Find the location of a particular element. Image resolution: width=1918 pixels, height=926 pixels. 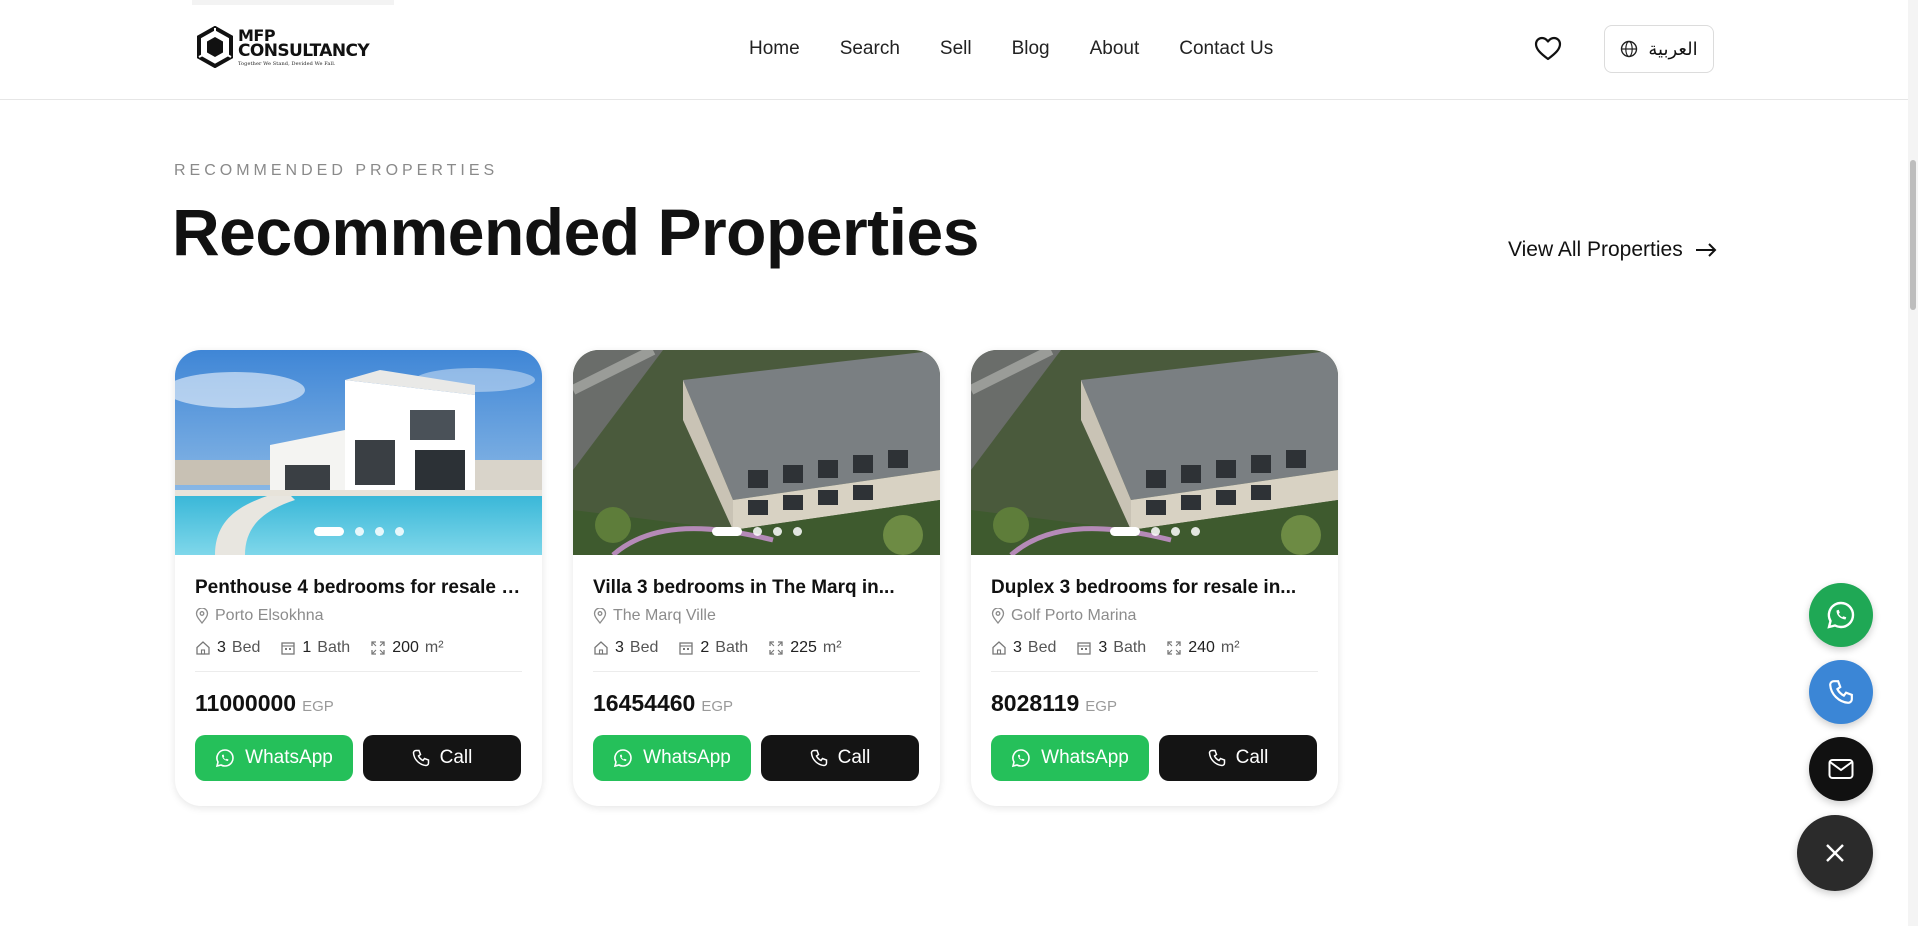

nav-search: Search is located at coordinates (870, 49).